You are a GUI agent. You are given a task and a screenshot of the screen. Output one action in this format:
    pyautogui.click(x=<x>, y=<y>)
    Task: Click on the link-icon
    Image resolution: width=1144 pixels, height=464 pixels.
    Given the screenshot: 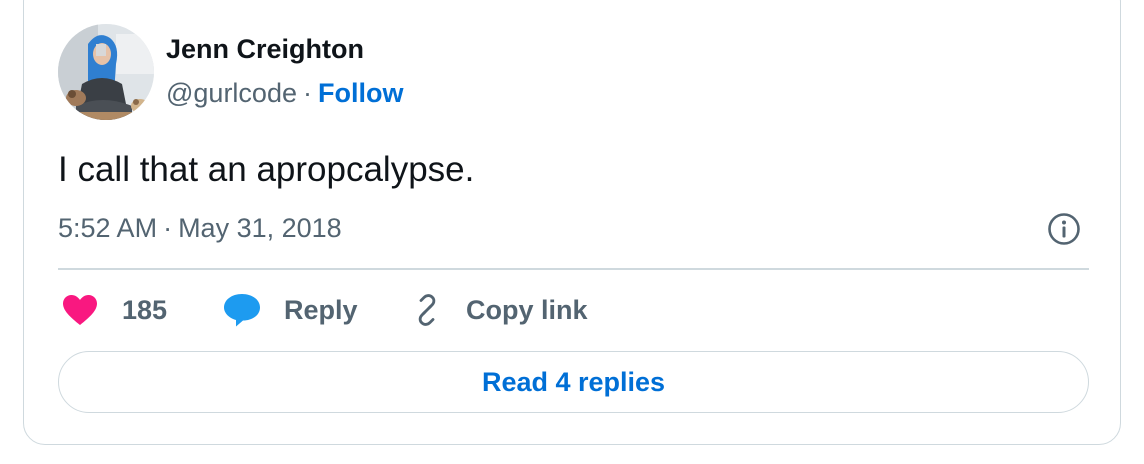 What is the action you would take?
    pyautogui.click(x=427, y=310)
    